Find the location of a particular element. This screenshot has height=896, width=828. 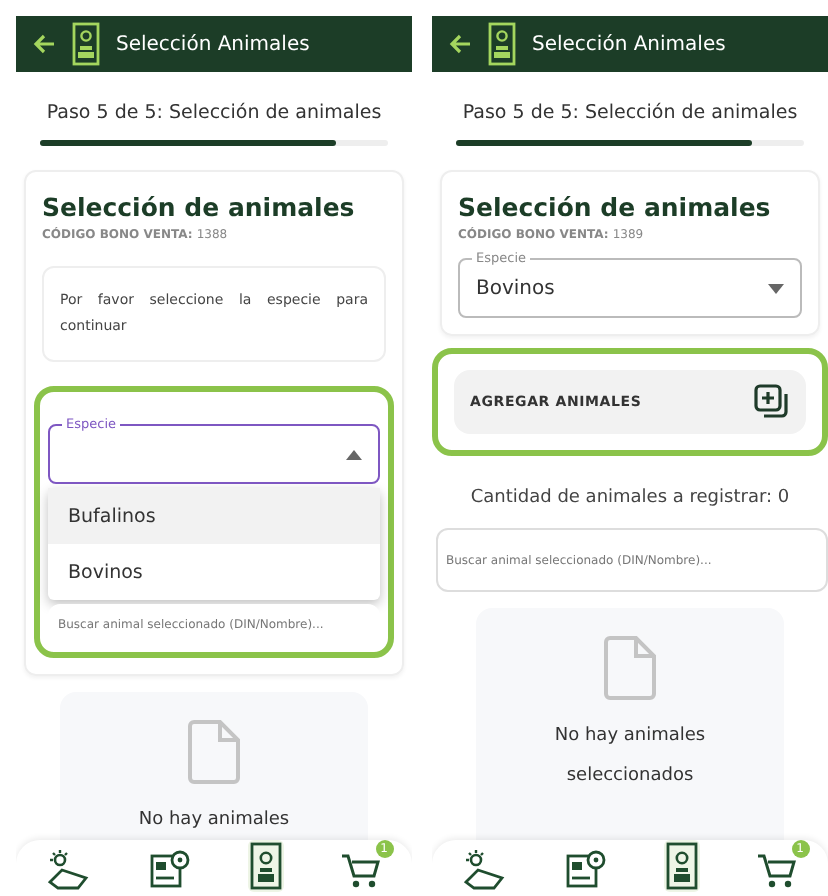

dropdown-option: Bufalinos is located at coordinates (214, 516).